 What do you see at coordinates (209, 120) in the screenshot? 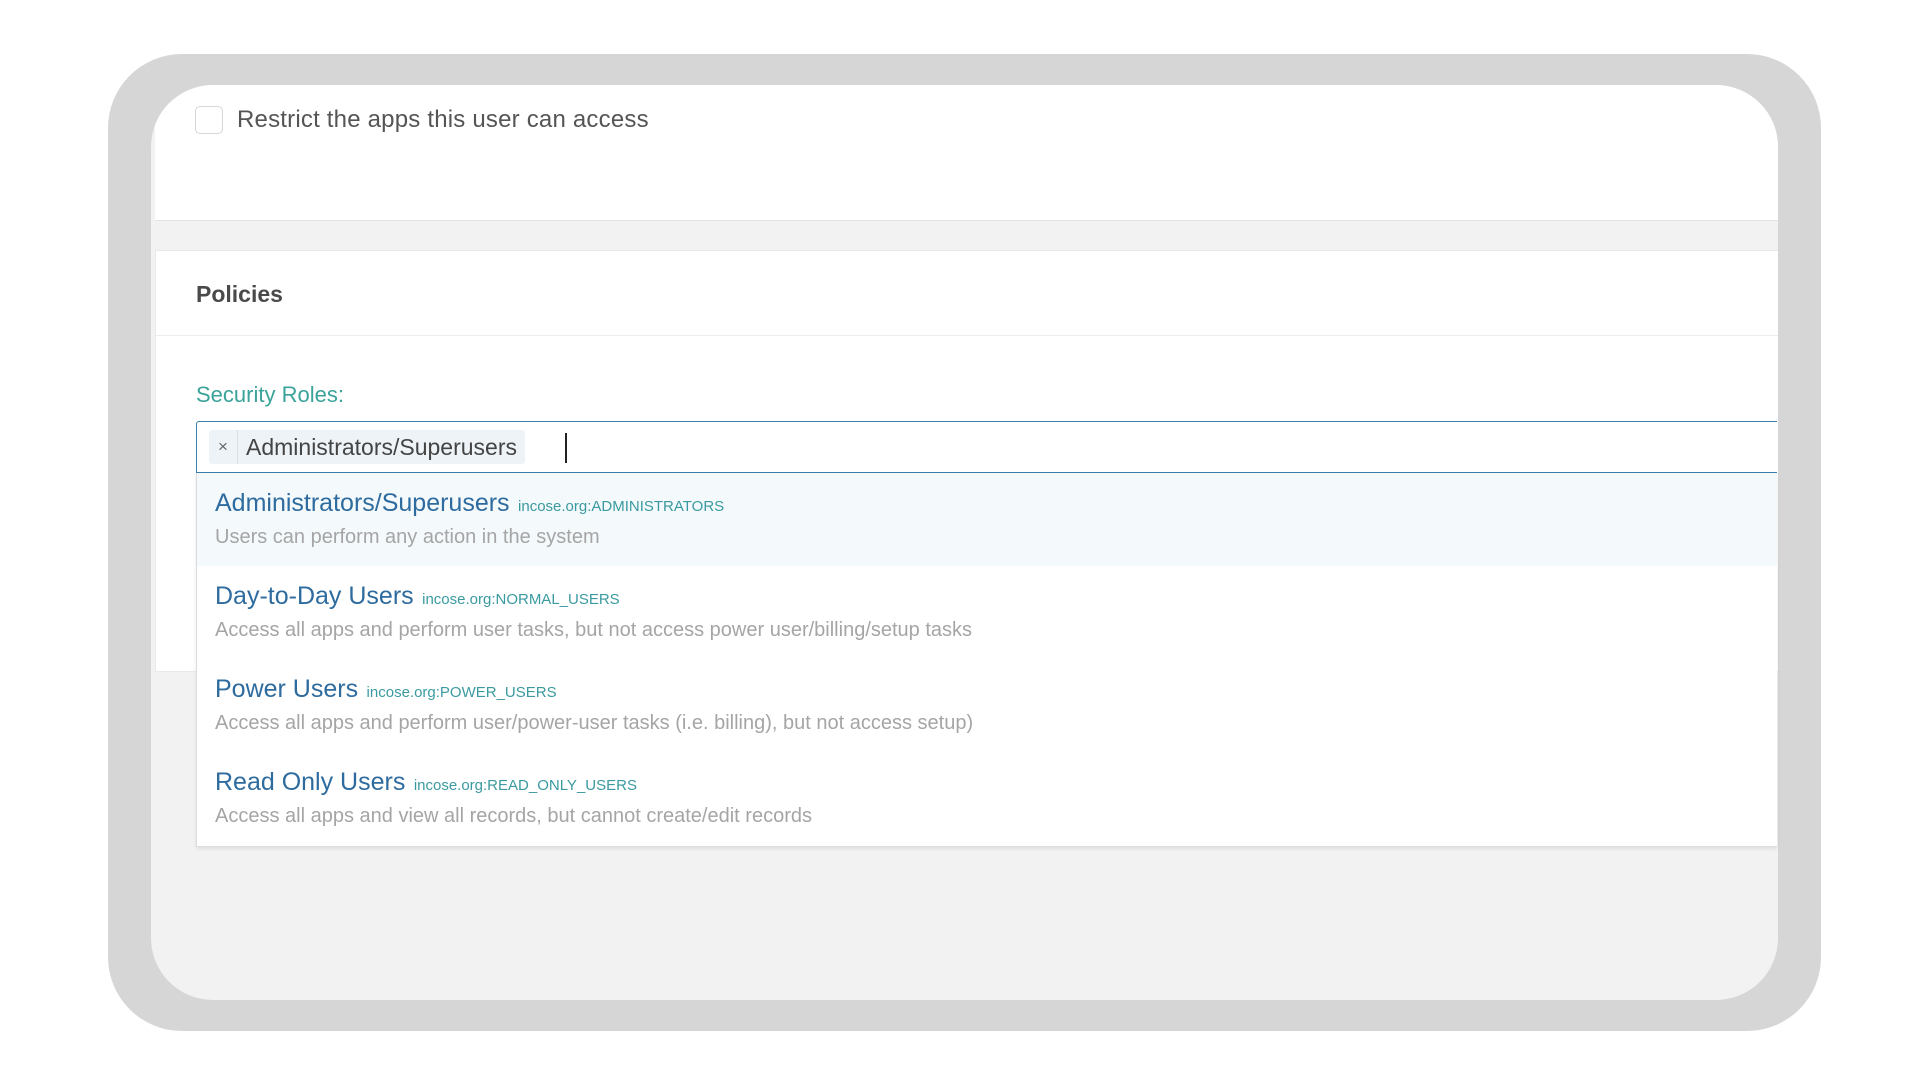
I see `restrict-apps-checkbox` at bounding box center [209, 120].